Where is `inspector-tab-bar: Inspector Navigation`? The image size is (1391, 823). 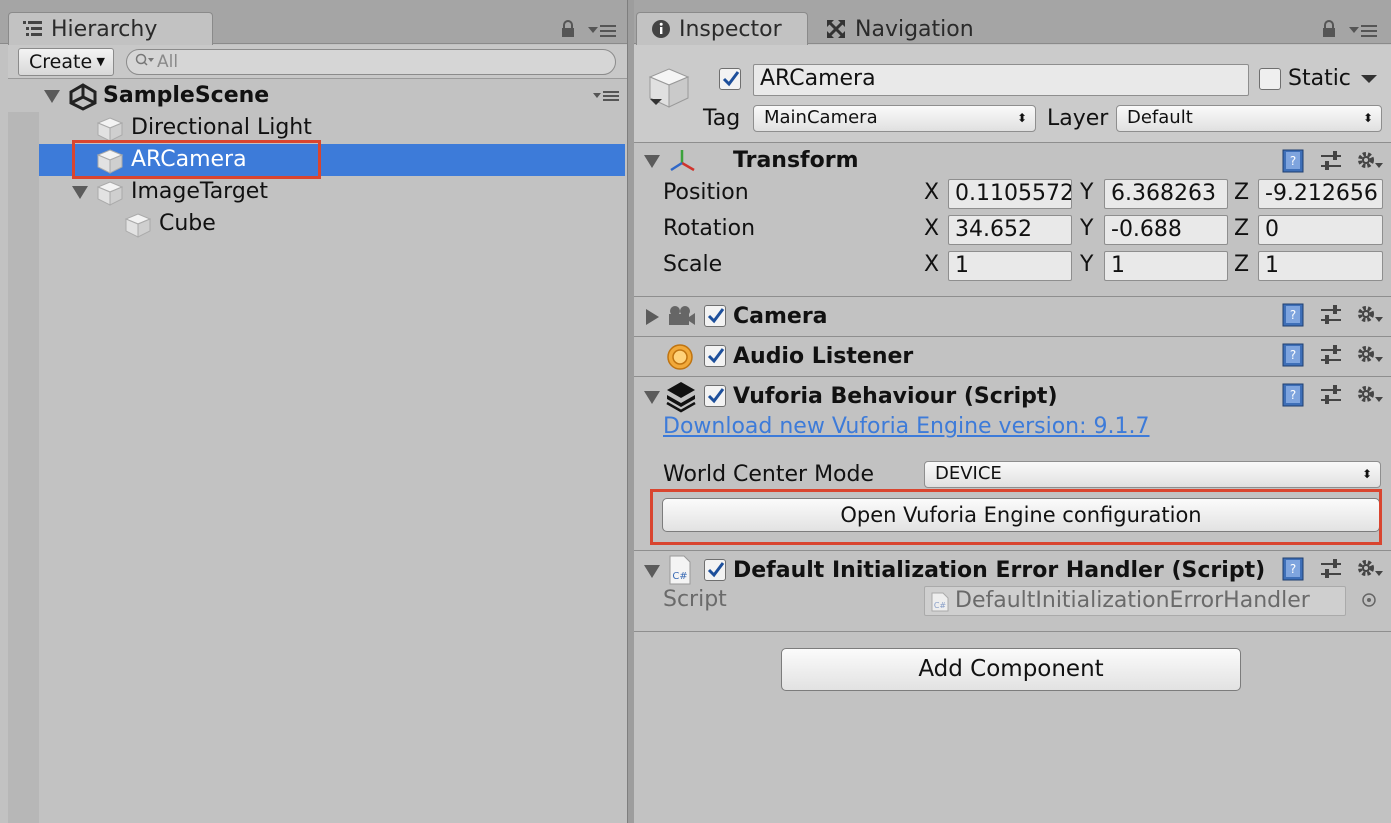
inspector-tab-bar: Inspector Navigation is located at coordinates (1012, 22).